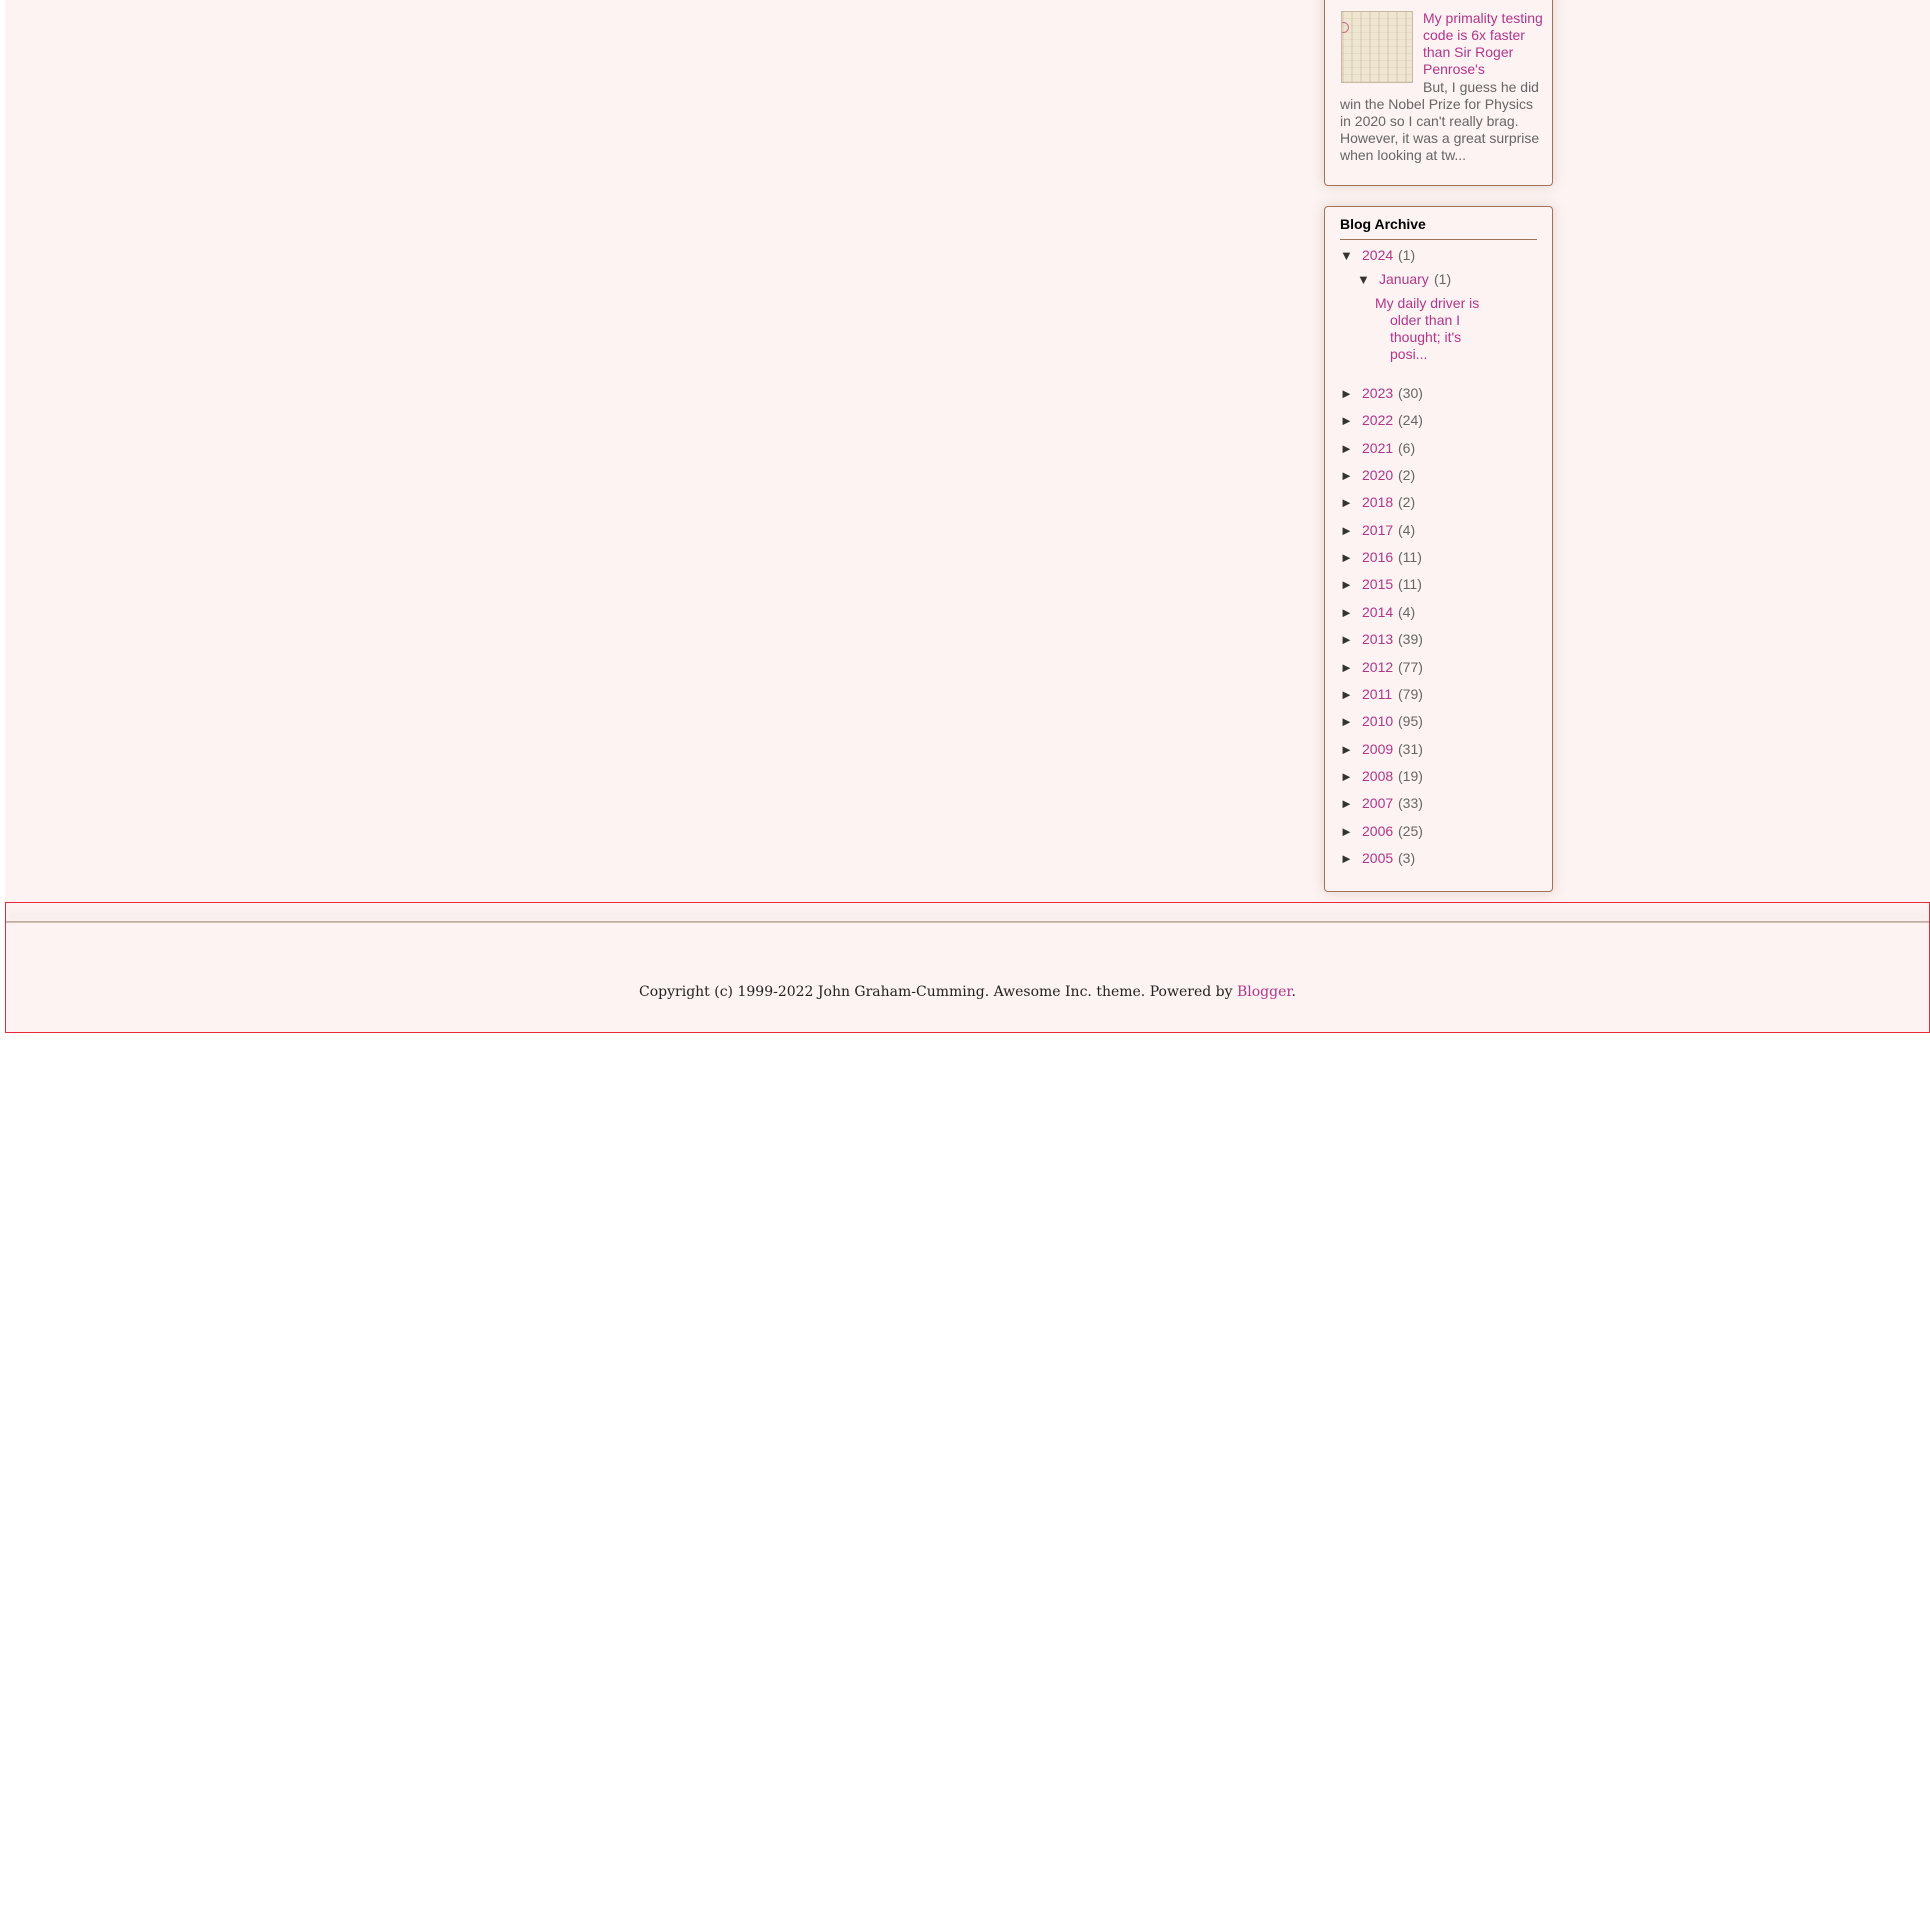 The image size is (1930, 1930). Describe the element at coordinates (1377, 749) in the screenshot. I see `archive-year-link: 2009` at that location.